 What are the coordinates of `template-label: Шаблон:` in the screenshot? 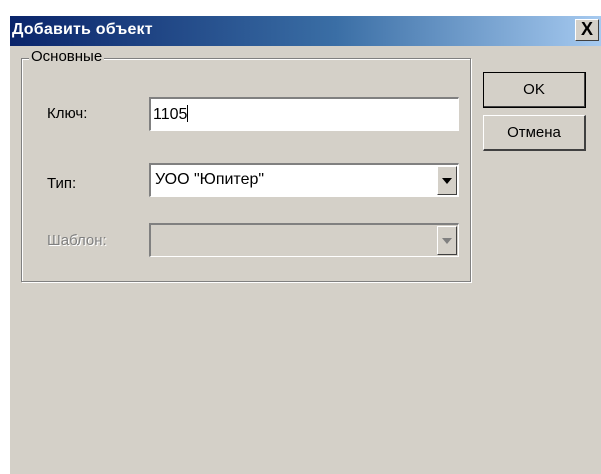 It's located at (77, 240).